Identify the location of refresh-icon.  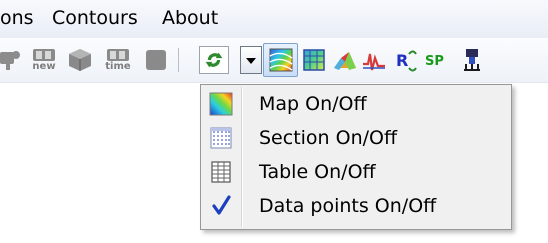
(214, 60).